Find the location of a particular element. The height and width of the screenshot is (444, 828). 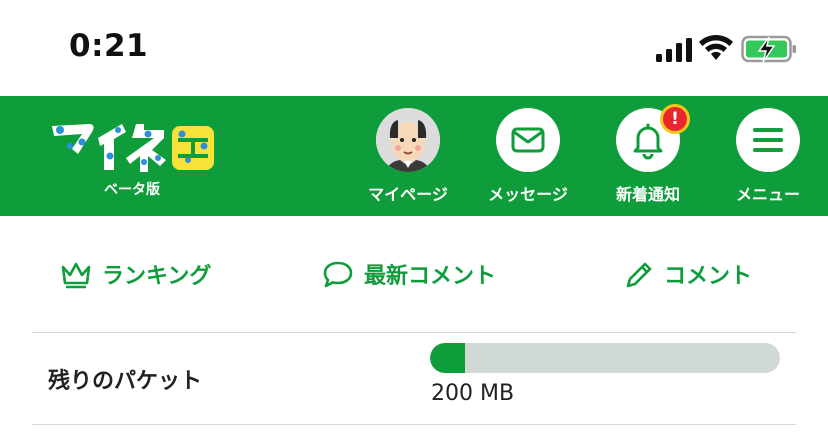

cellular-signal-icon is located at coordinates (674, 50).